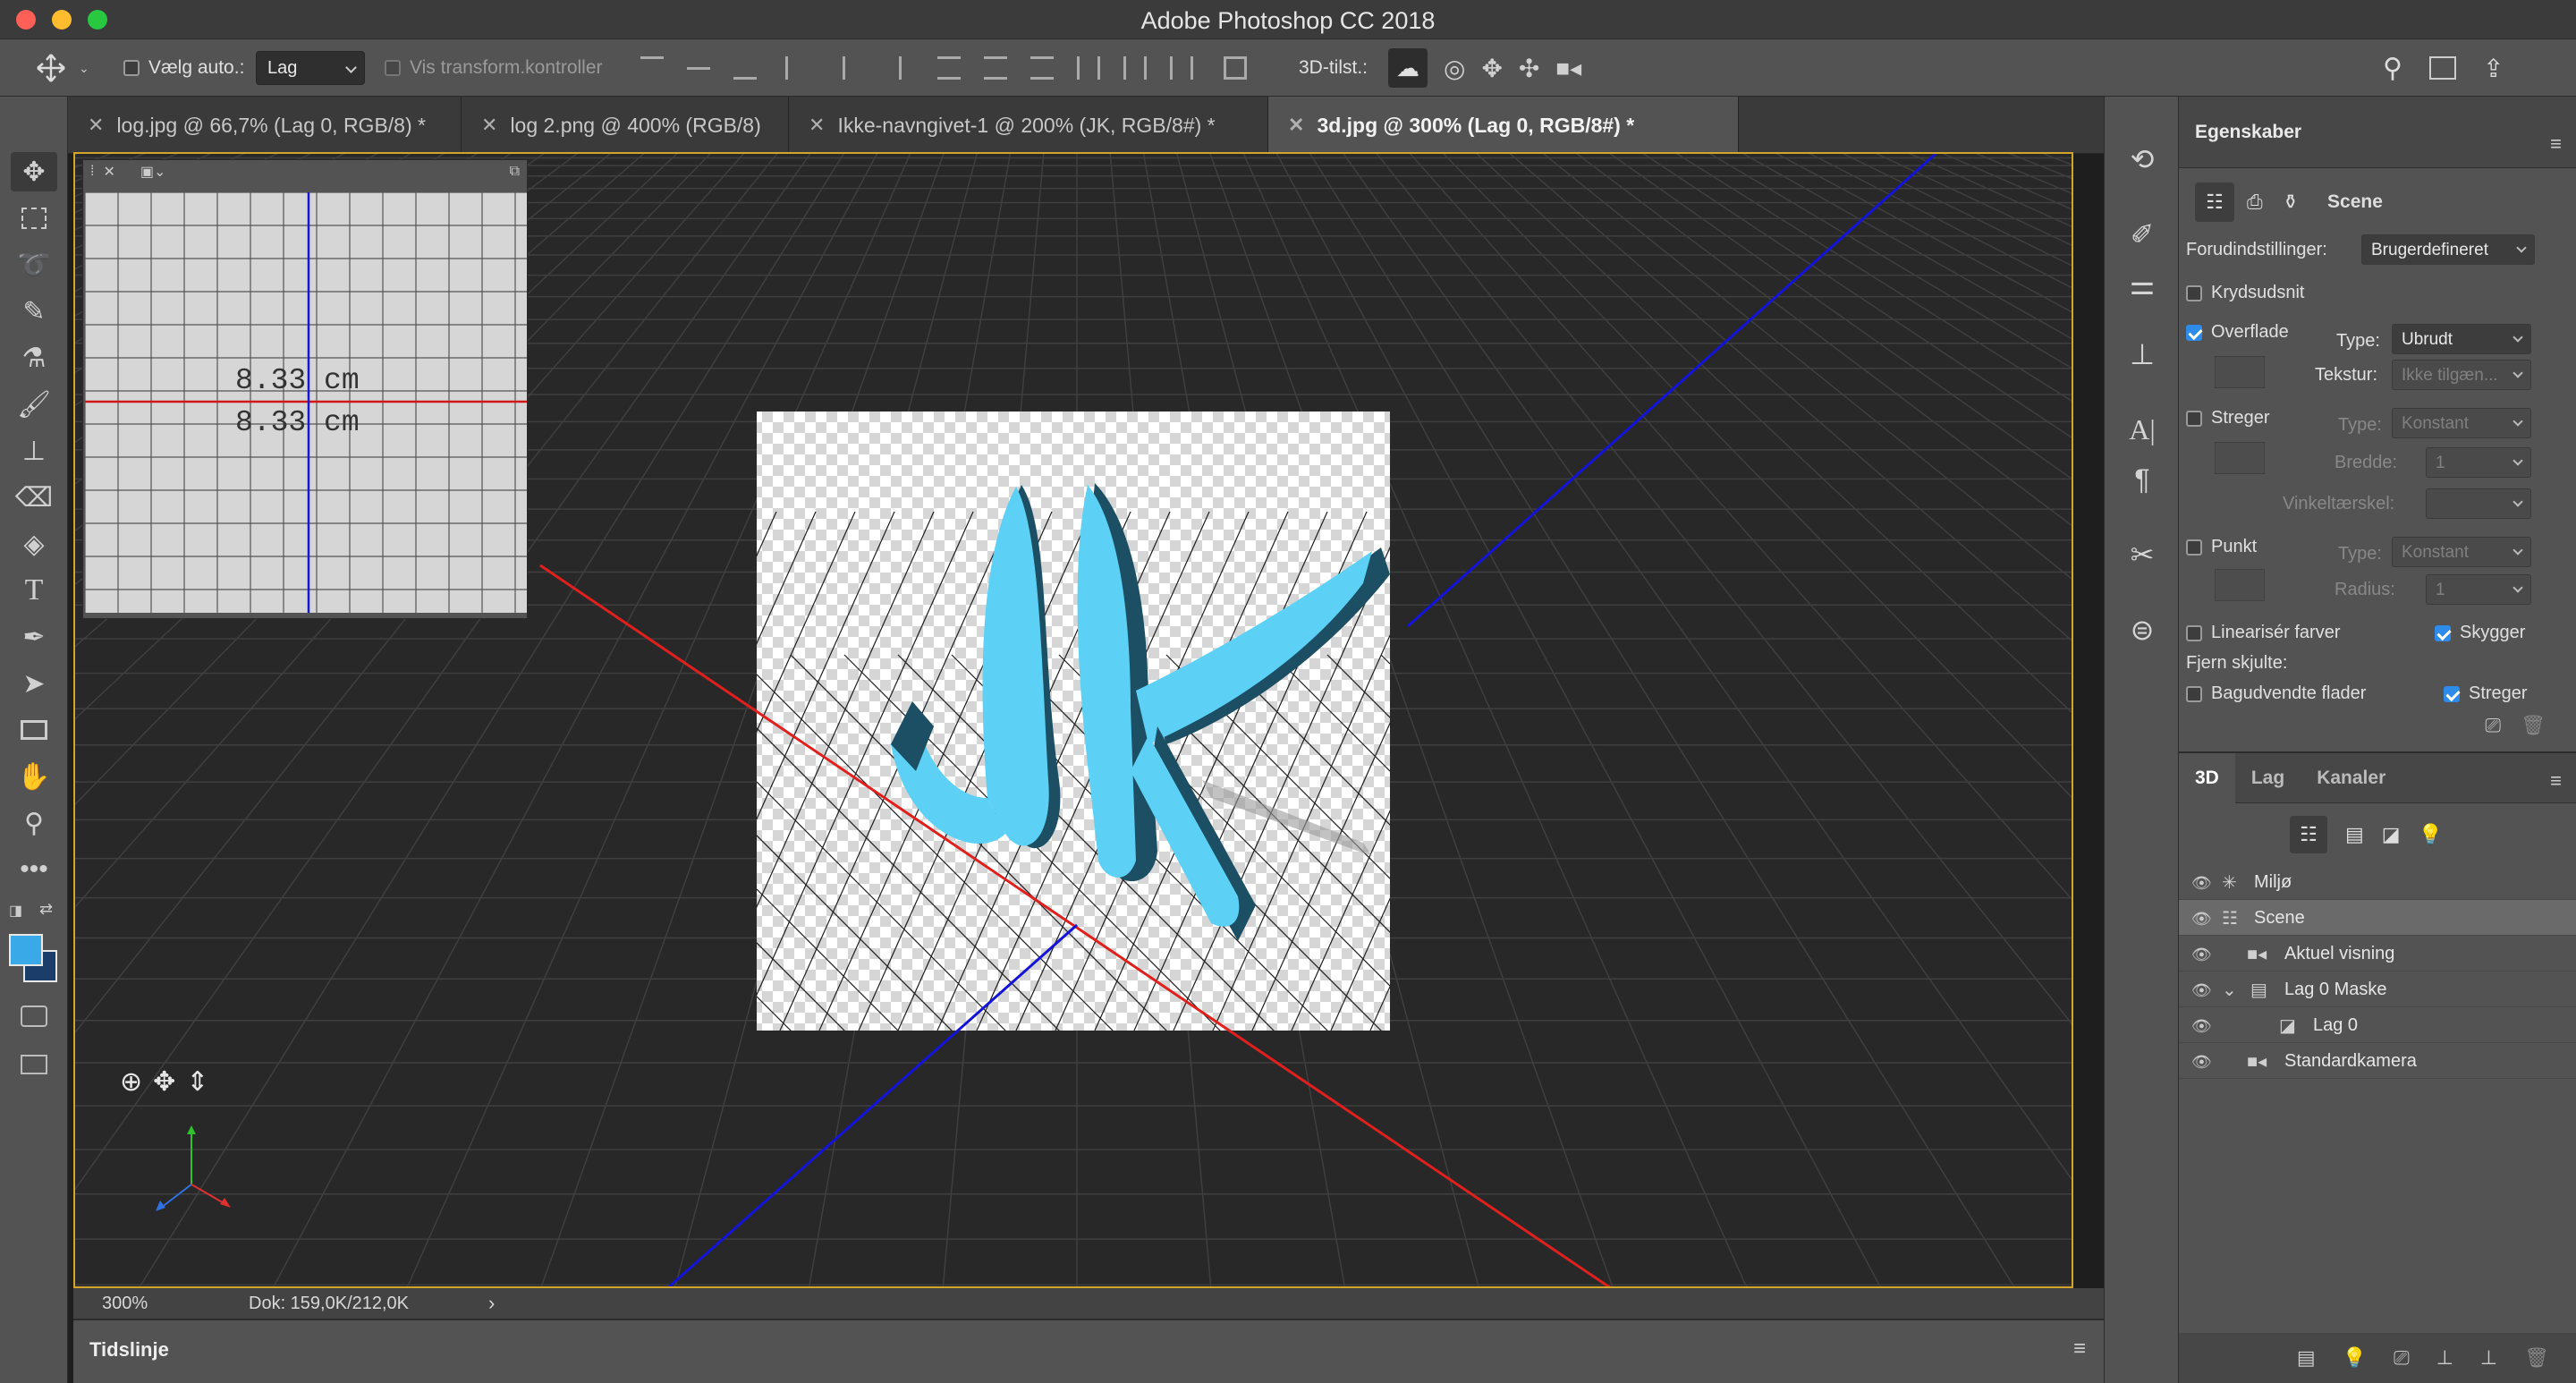  What do you see at coordinates (2194, 333) in the screenshot?
I see `surface-checkbox` at bounding box center [2194, 333].